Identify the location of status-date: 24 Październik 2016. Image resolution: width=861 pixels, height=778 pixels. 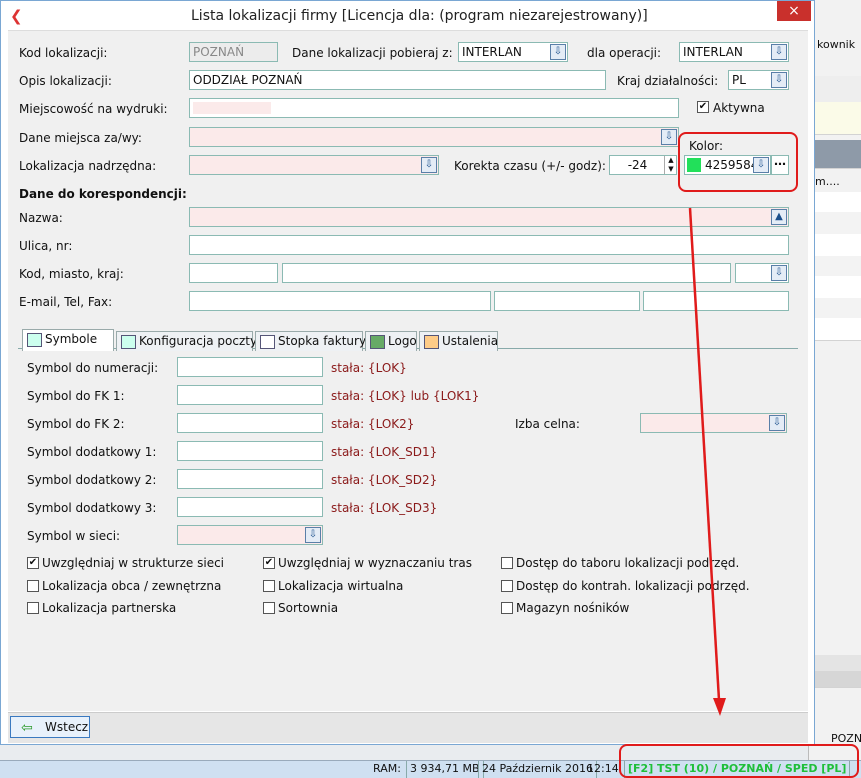
(537, 769).